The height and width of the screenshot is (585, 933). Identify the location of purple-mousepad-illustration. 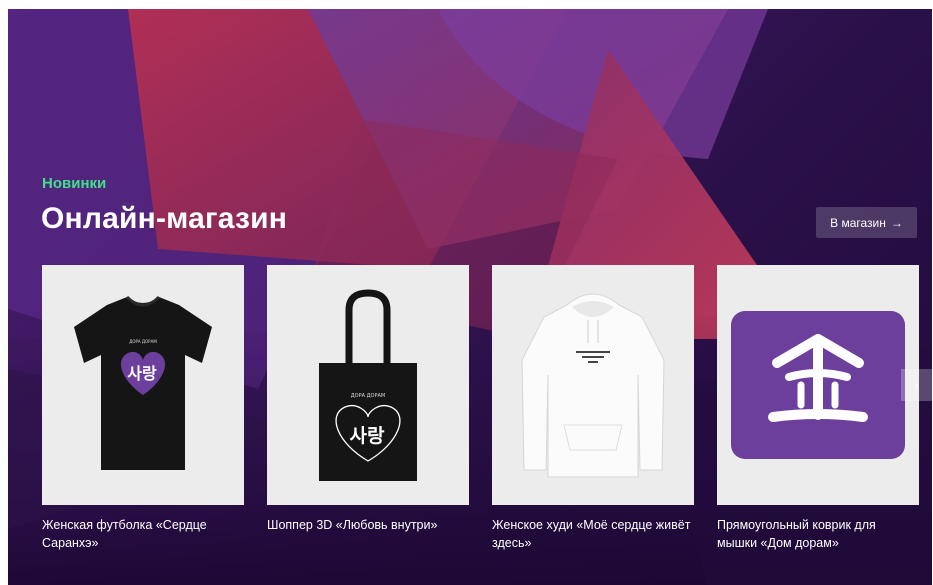
(818, 385).